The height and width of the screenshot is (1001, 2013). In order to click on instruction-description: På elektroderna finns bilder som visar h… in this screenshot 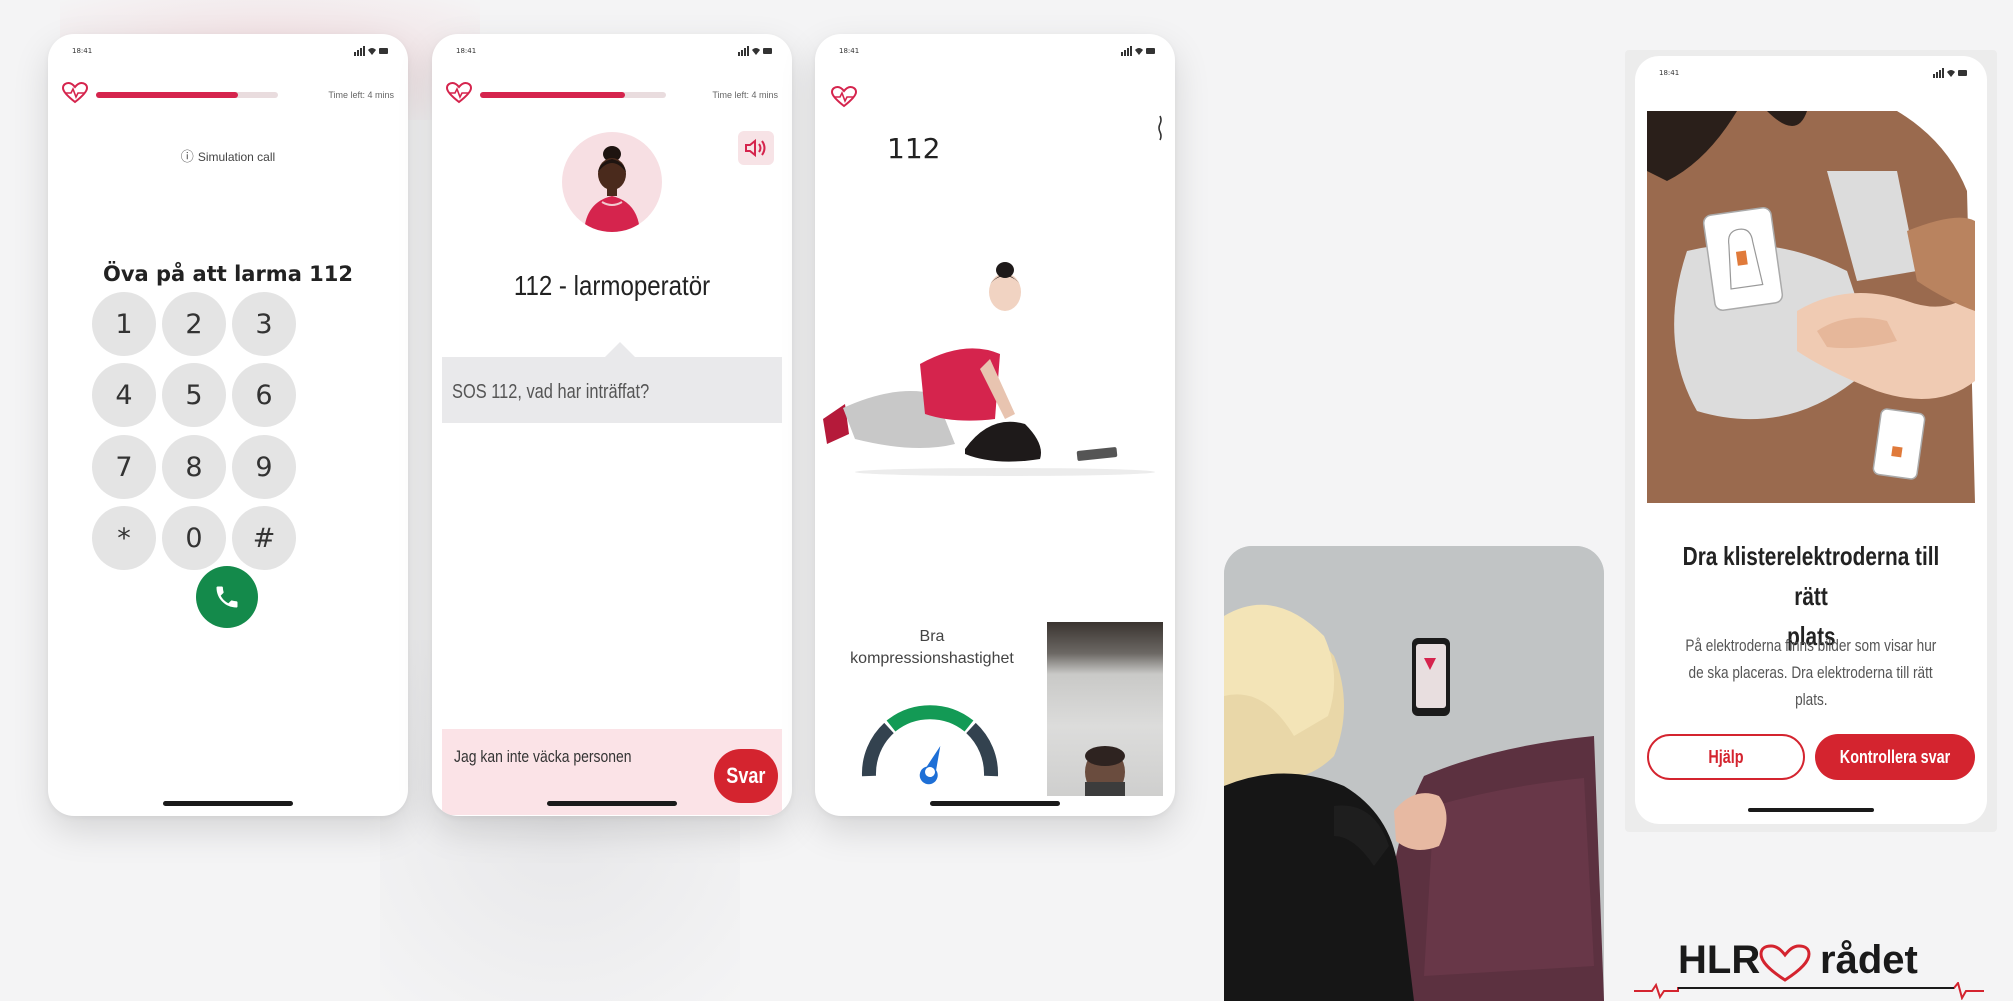, I will do `click(1811, 672)`.